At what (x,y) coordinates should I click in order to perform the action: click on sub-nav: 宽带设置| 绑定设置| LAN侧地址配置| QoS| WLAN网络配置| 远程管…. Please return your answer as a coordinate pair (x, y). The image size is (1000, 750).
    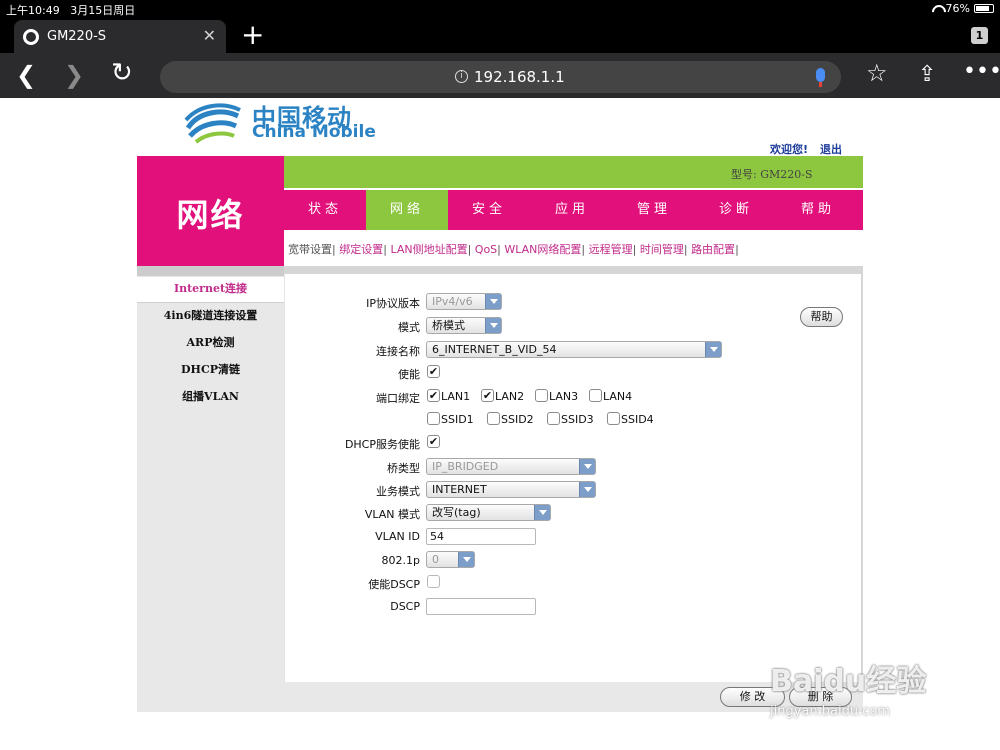
    Looking at the image, I should click on (513, 249).